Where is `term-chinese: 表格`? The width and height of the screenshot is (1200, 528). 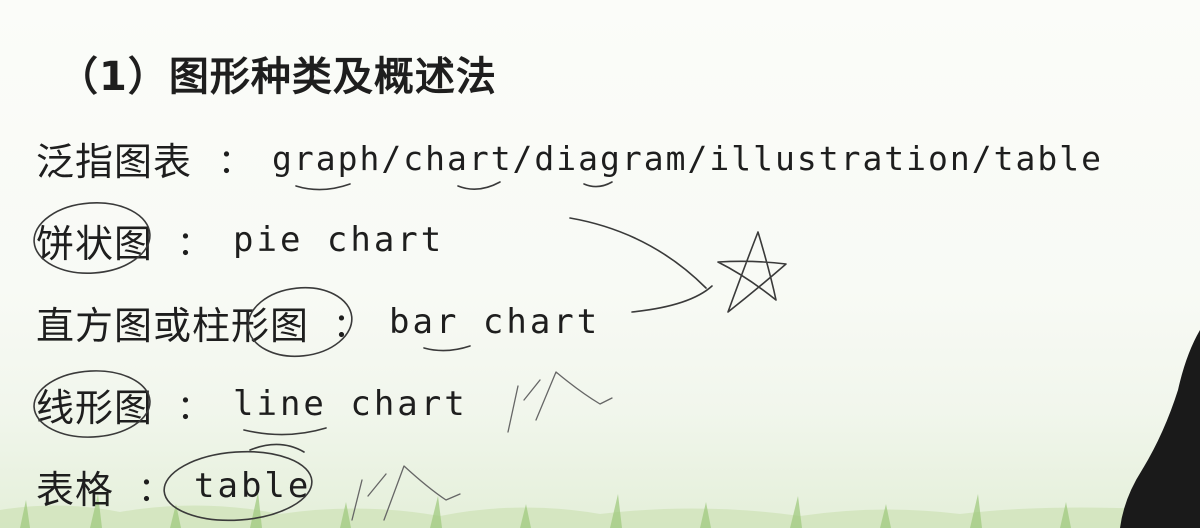 term-chinese: 表格 is located at coordinates (75, 489).